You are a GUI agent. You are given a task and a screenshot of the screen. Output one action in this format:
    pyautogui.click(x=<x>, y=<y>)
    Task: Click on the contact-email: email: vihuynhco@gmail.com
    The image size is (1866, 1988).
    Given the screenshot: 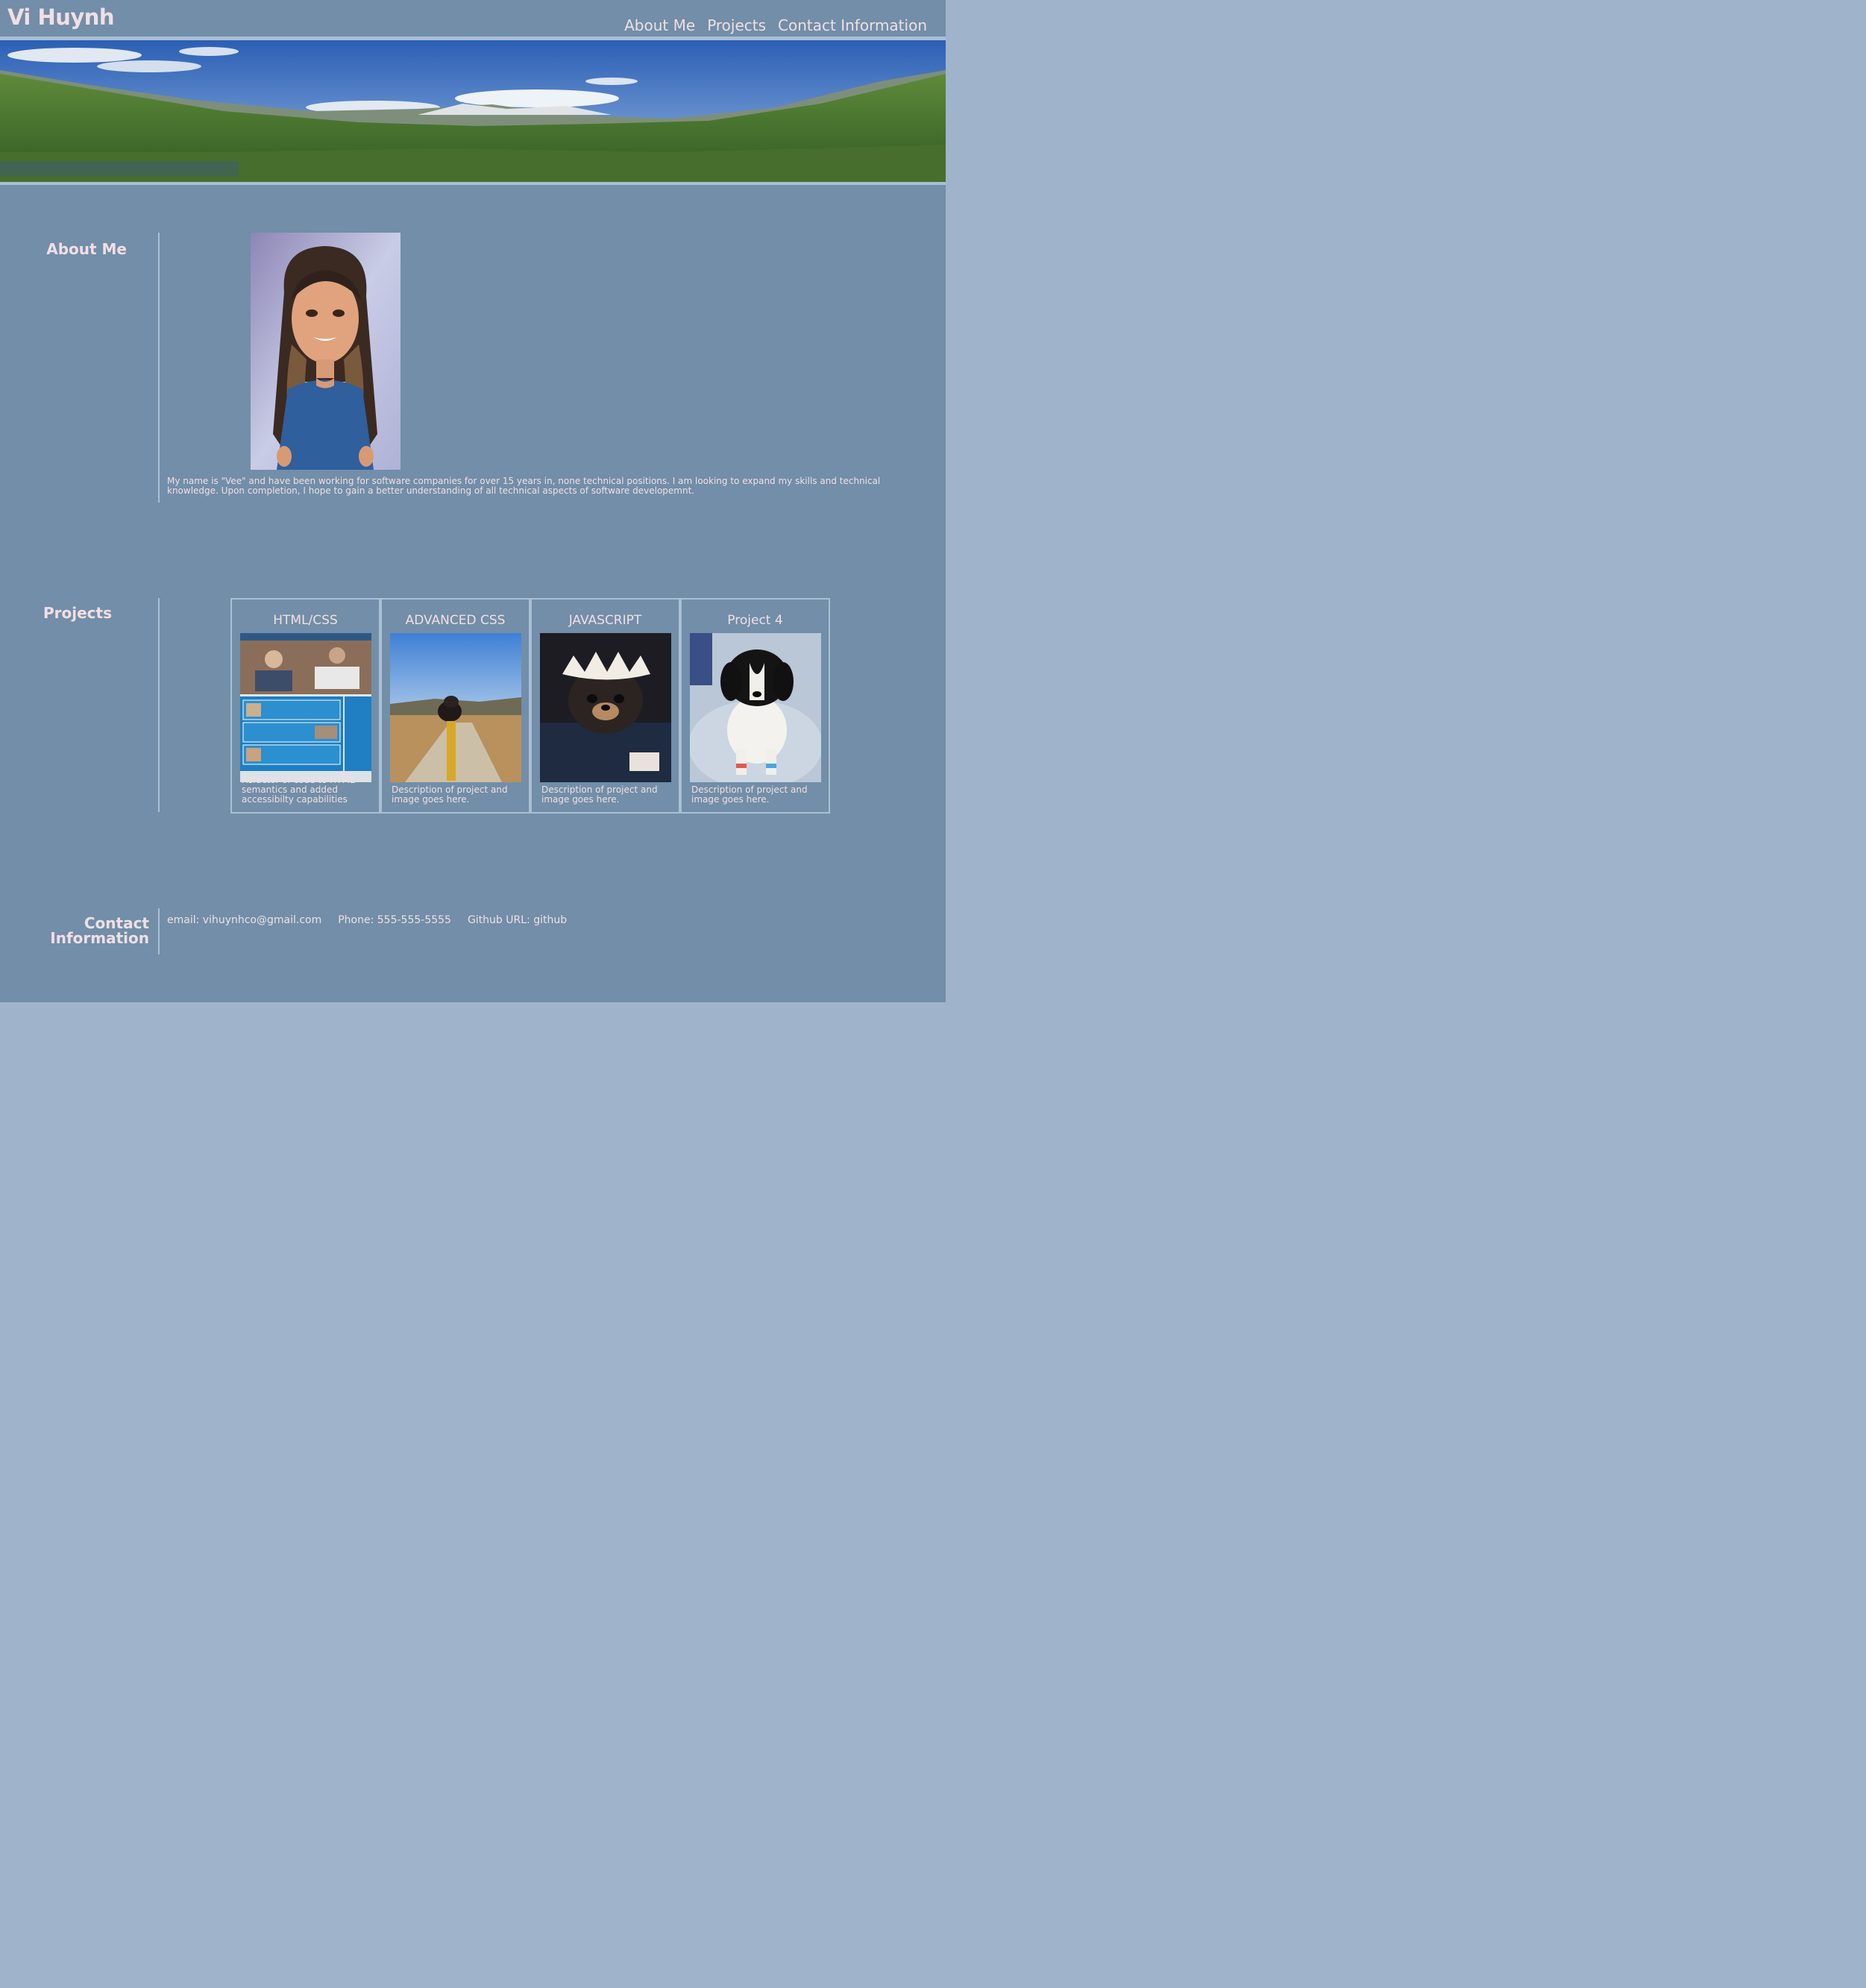 What is the action you would take?
    pyautogui.click(x=244, y=920)
    